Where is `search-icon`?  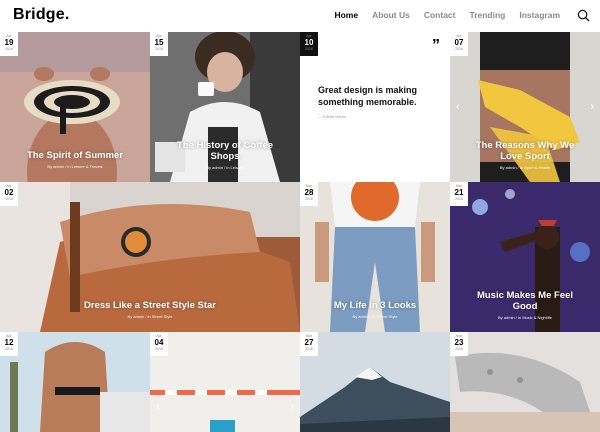
search-icon is located at coordinates (583, 15).